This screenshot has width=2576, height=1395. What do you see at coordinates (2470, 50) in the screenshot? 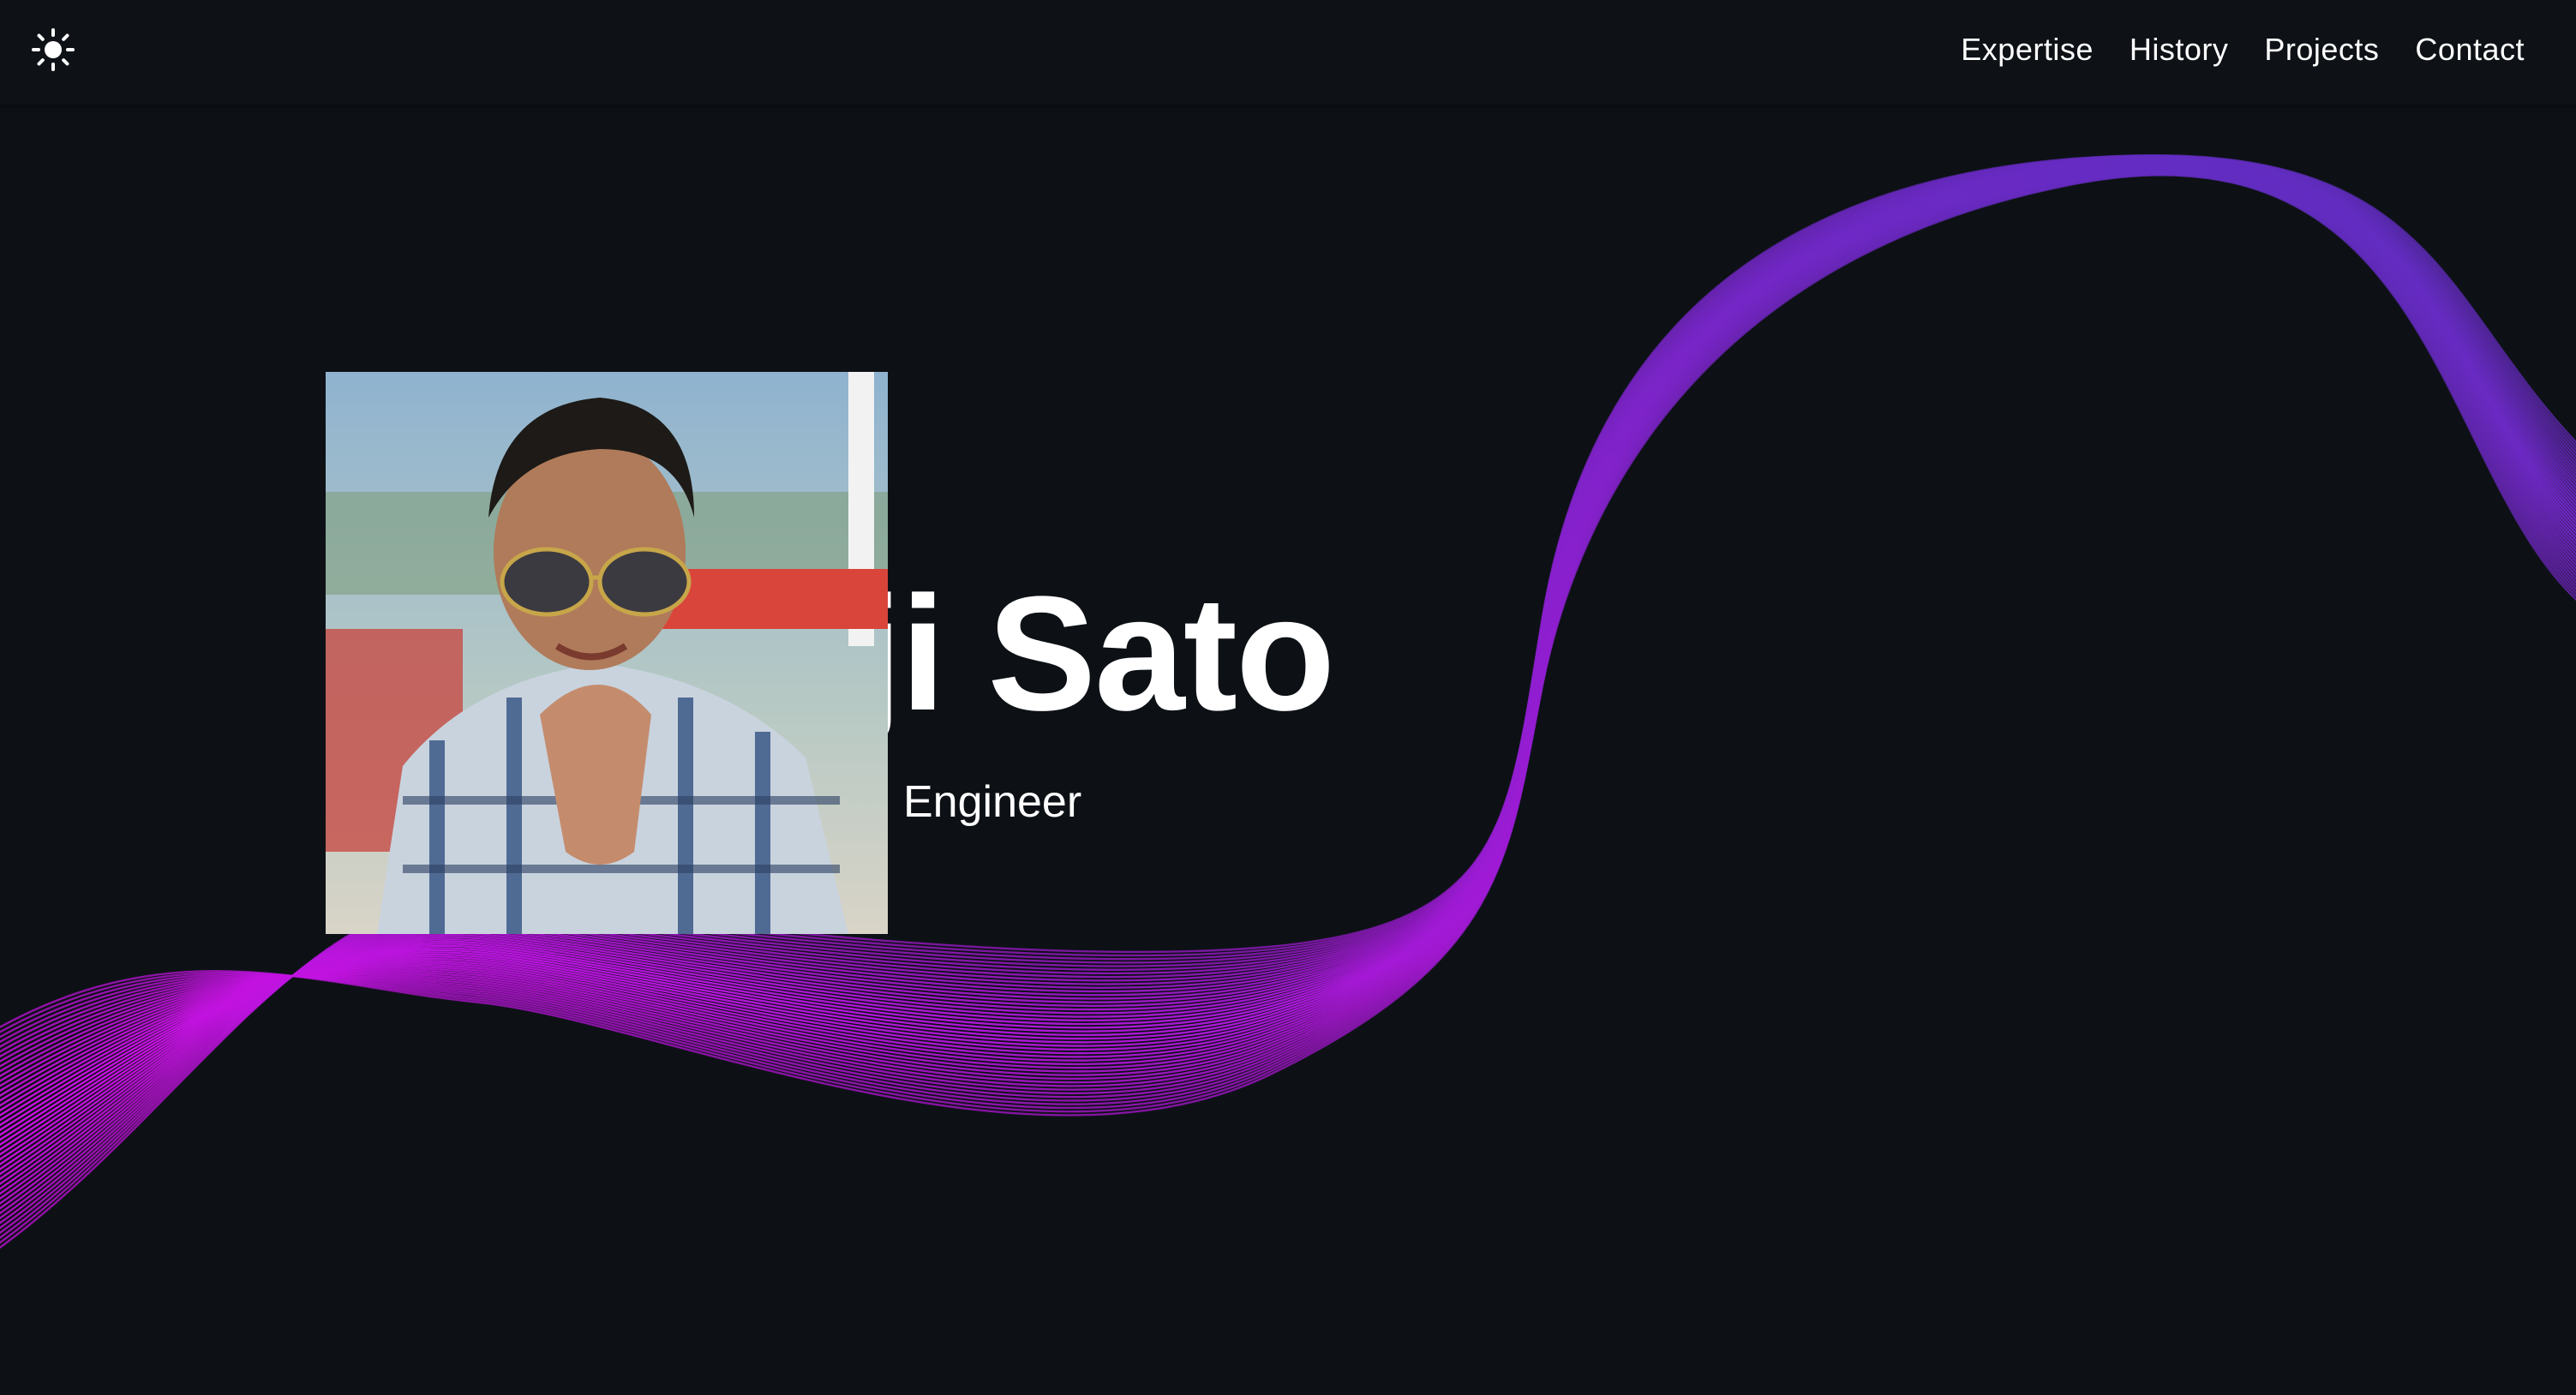
I see `nav-link-contact: Contact` at bounding box center [2470, 50].